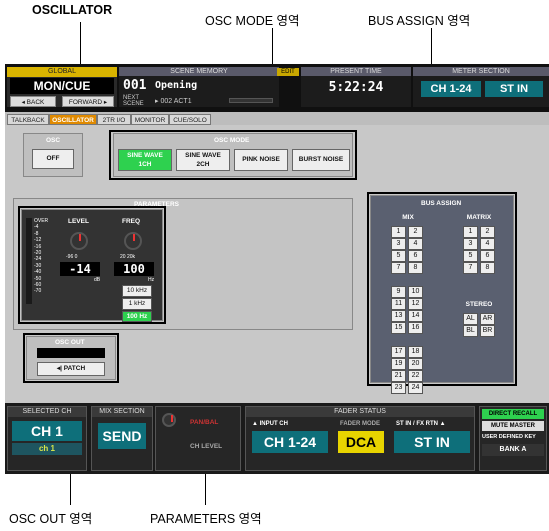 Image resolution: width=549 pixels, height=531 pixels. What do you see at coordinates (79, 241) in the screenshot?
I see `level-knob` at bounding box center [79, 241].